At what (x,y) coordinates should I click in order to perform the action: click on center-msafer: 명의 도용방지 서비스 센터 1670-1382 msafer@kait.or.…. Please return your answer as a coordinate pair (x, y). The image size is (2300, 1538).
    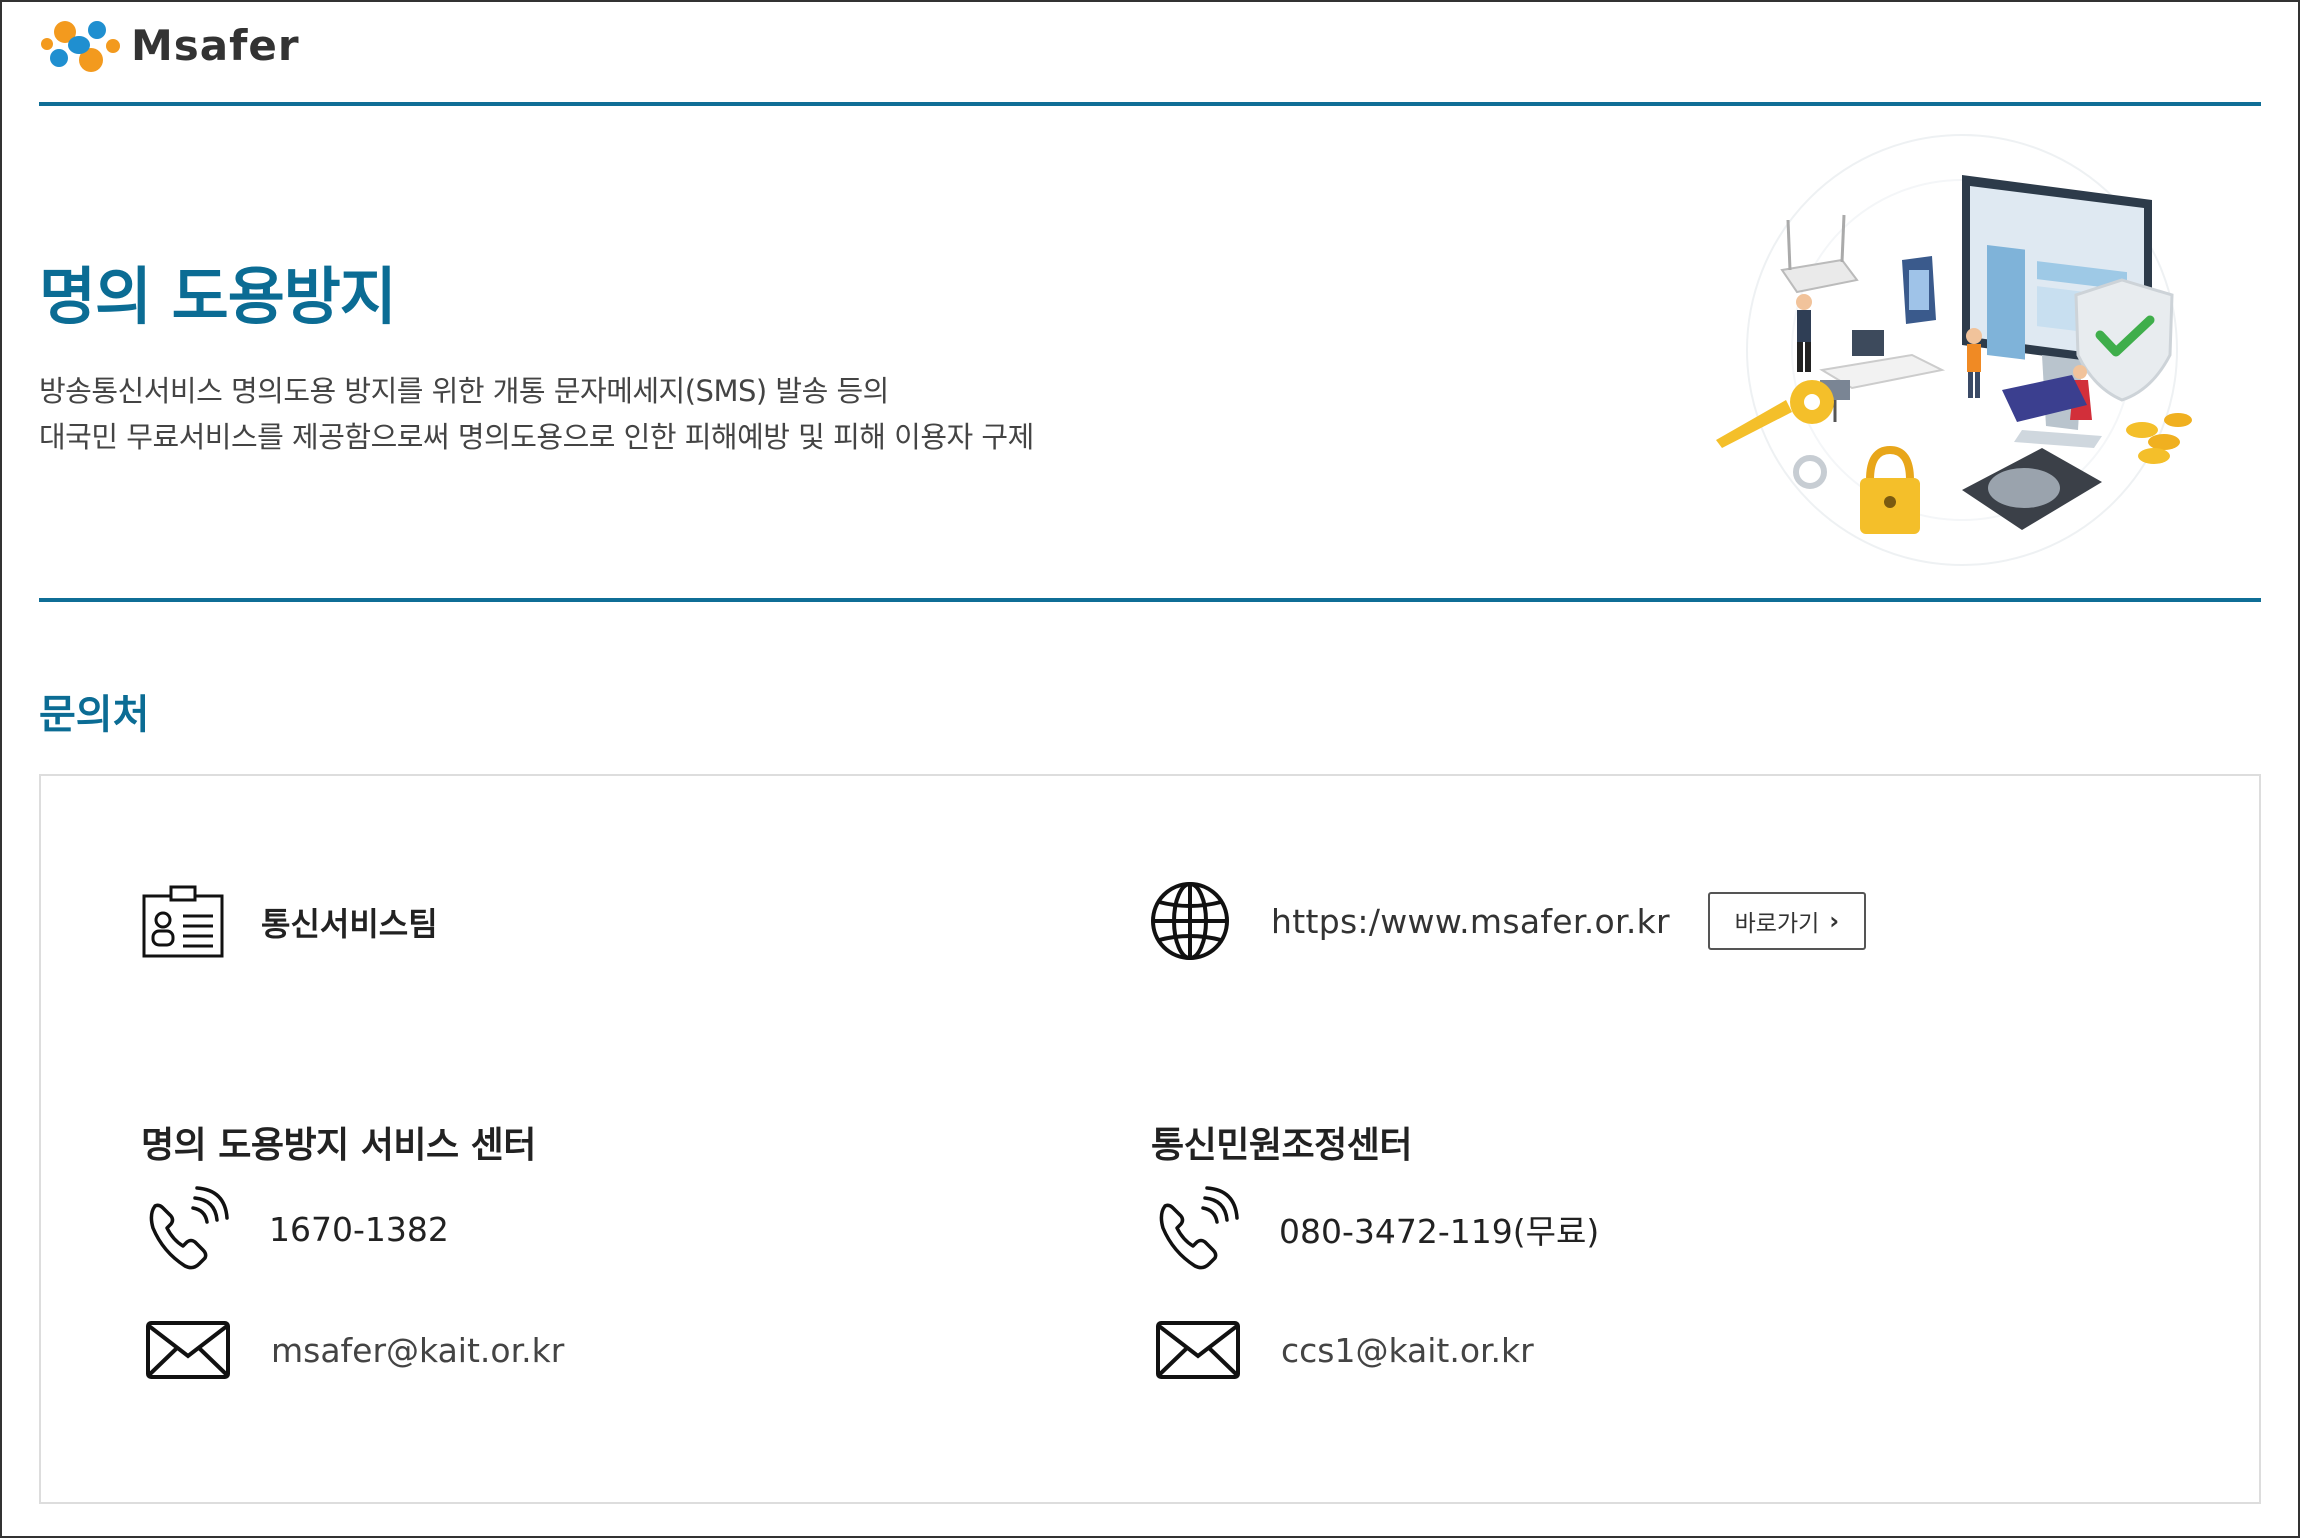
    Looking at the image, I should click on (591, 1247).